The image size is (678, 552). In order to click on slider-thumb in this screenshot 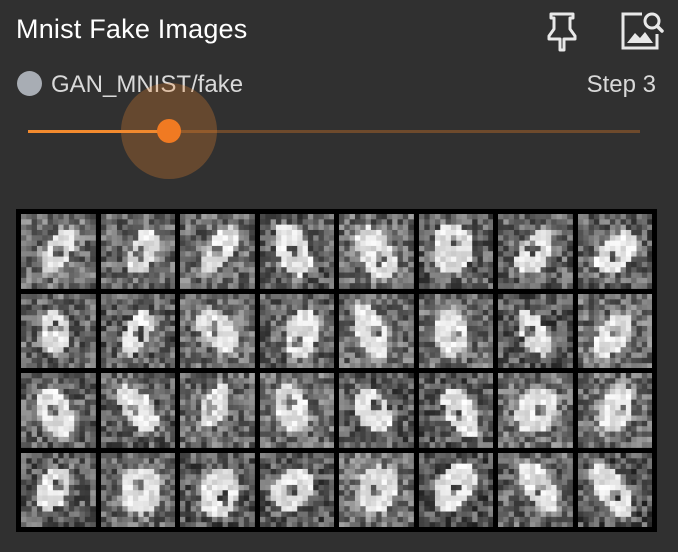, I will do `click(169, 131)`.